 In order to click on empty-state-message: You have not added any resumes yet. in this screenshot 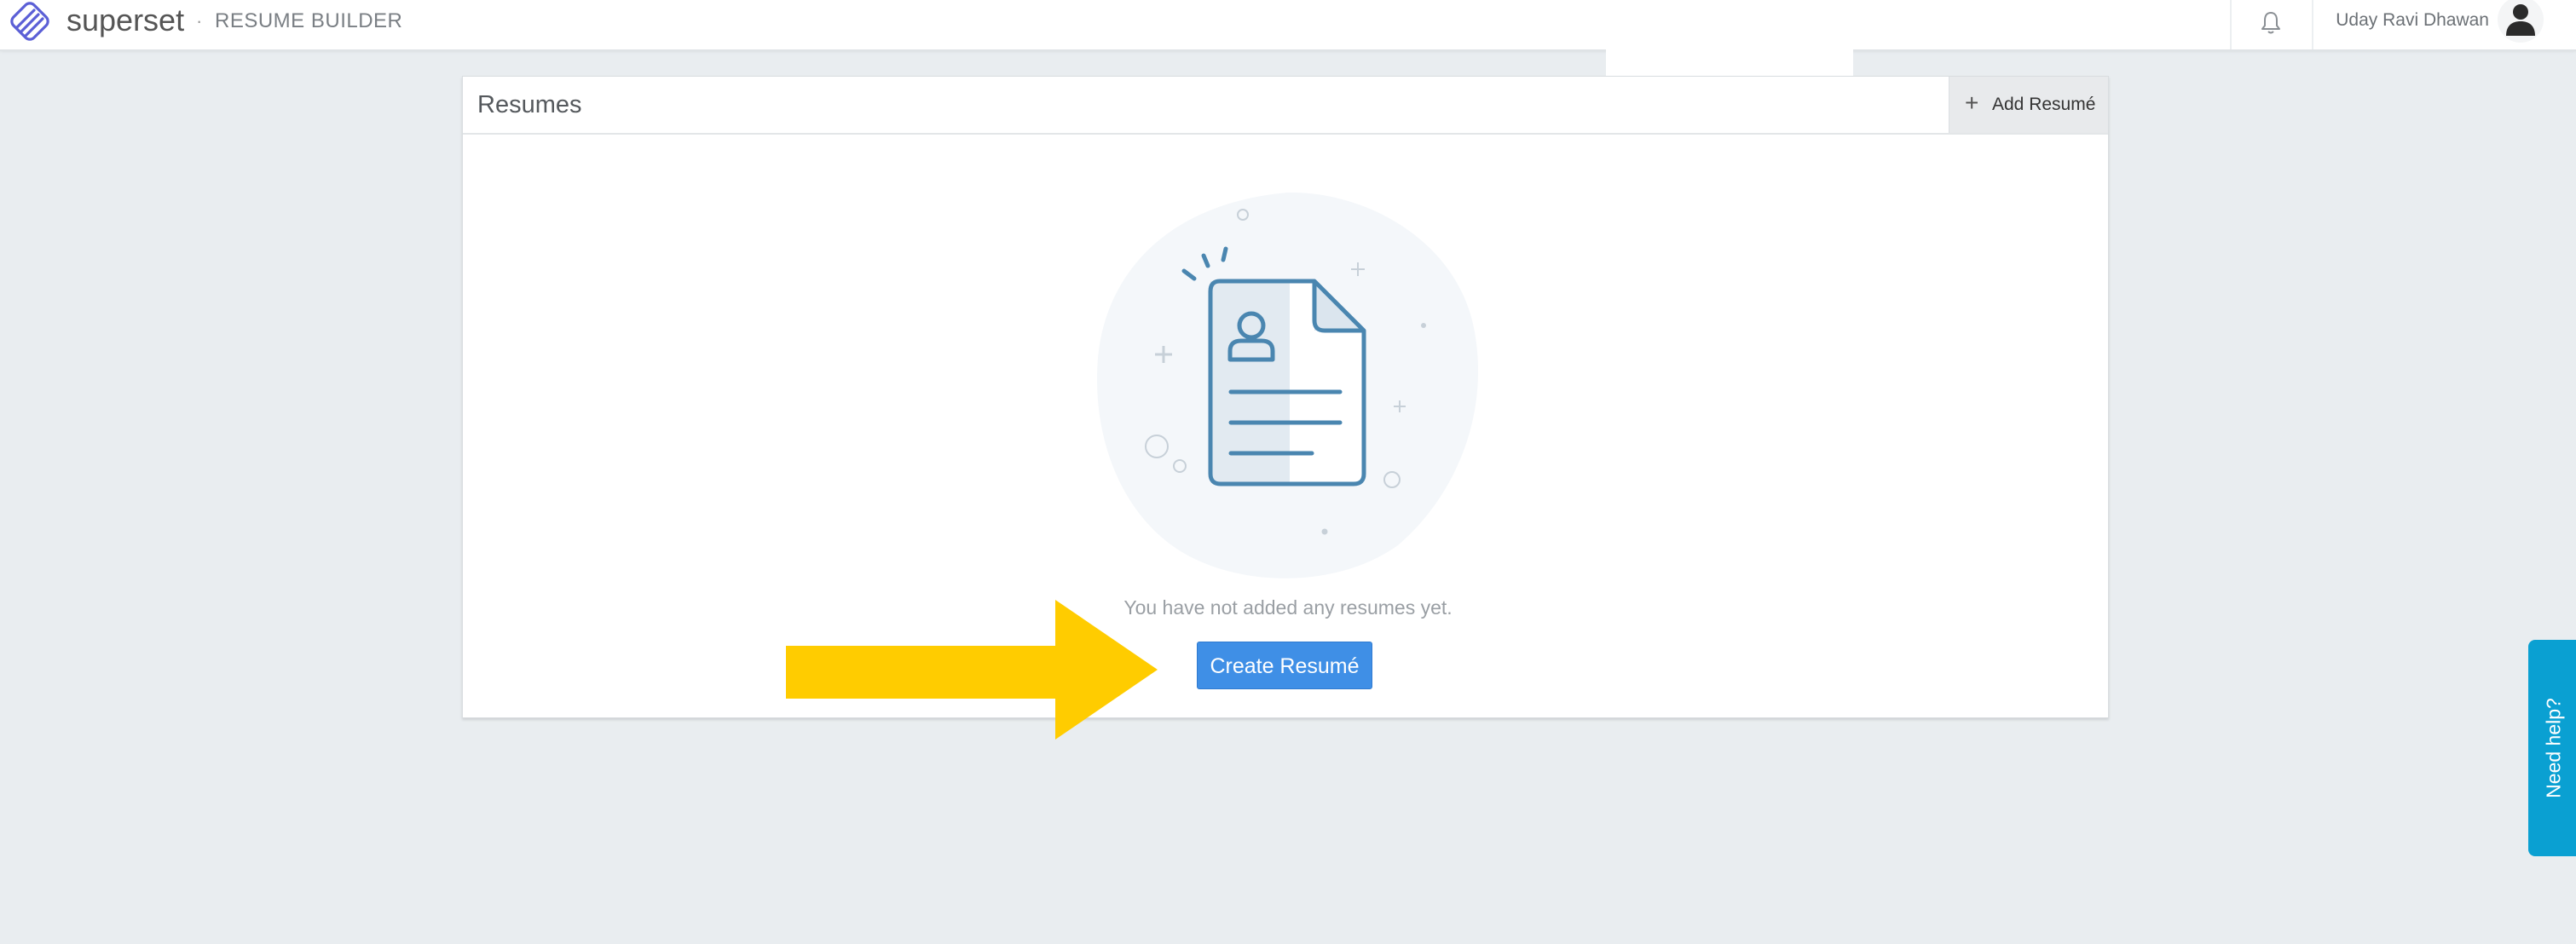, I will do `click(1288, 607)`.